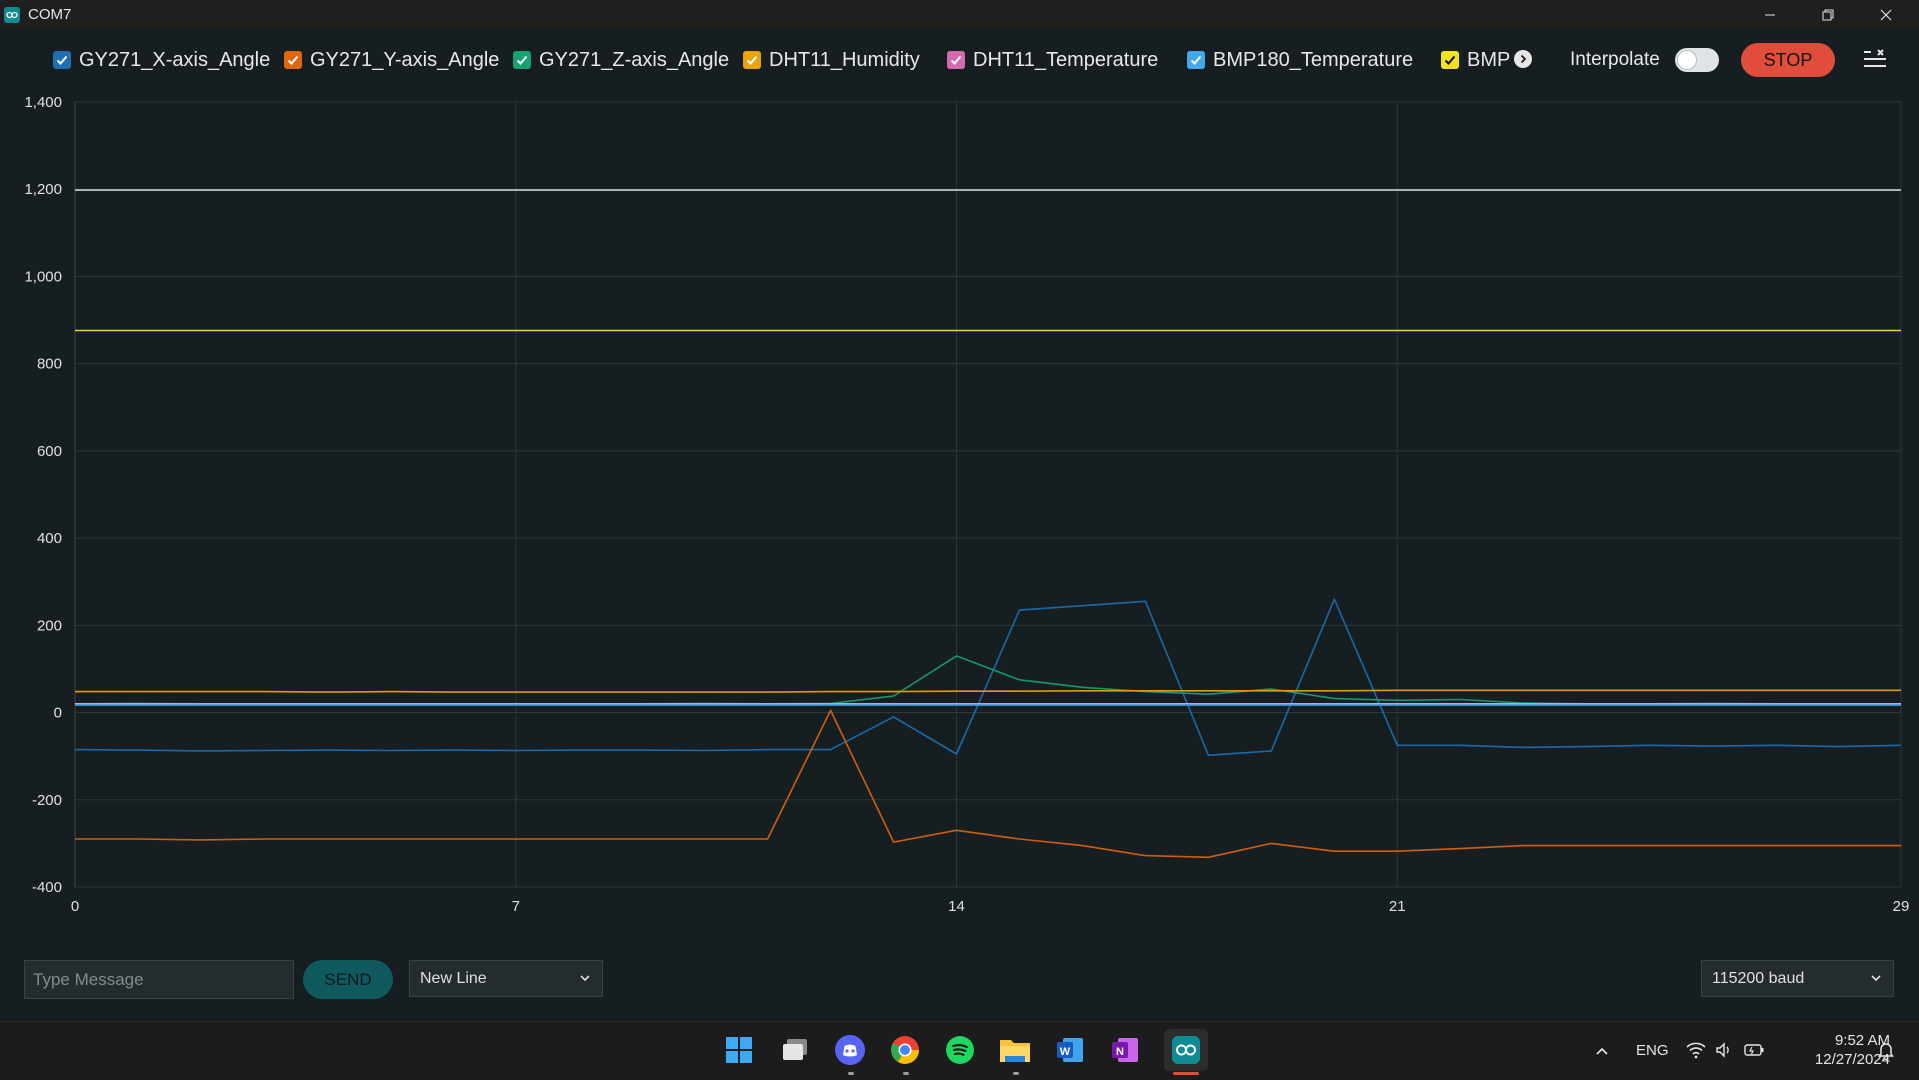 This screenshot has height=1080, width=1919. I want to click on arduino-icon, so click(12, 14).